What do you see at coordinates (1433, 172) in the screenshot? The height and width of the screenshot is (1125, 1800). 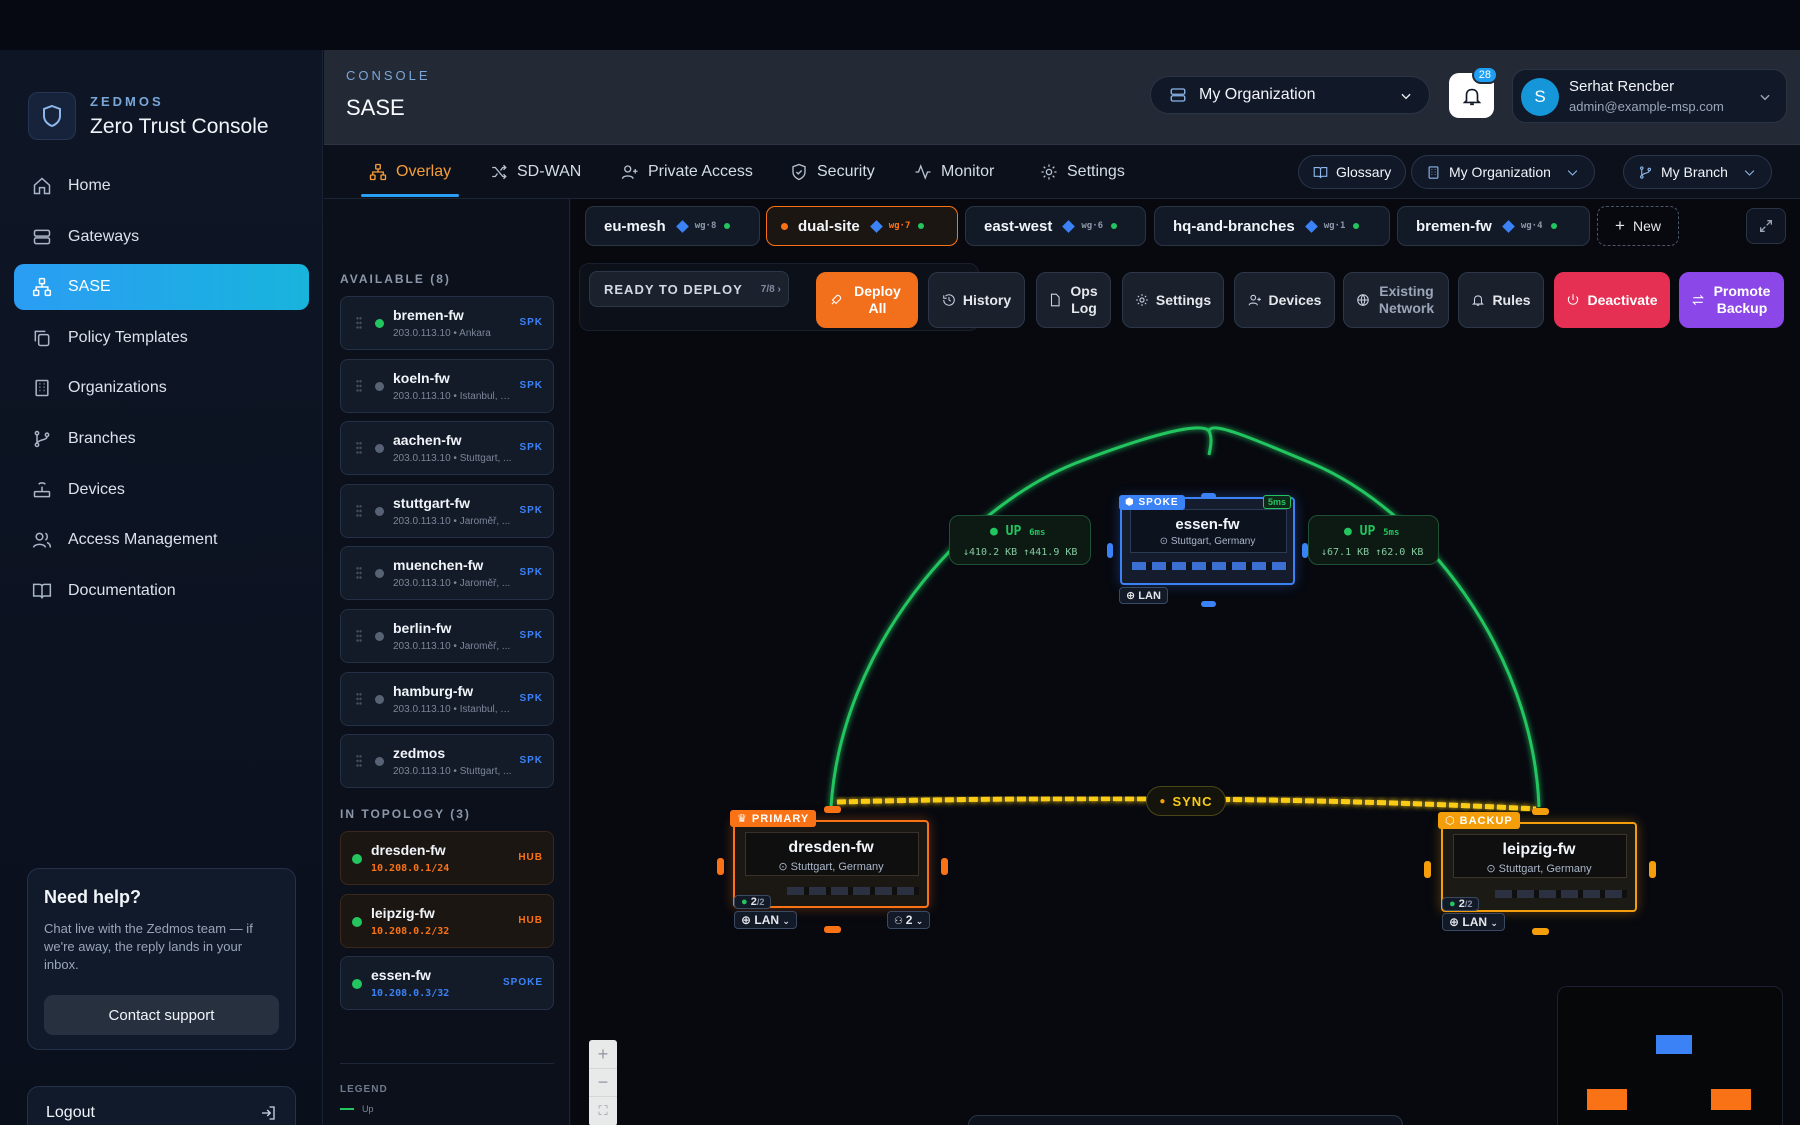 I see `building-icon` at bounding box center [1433, 172].